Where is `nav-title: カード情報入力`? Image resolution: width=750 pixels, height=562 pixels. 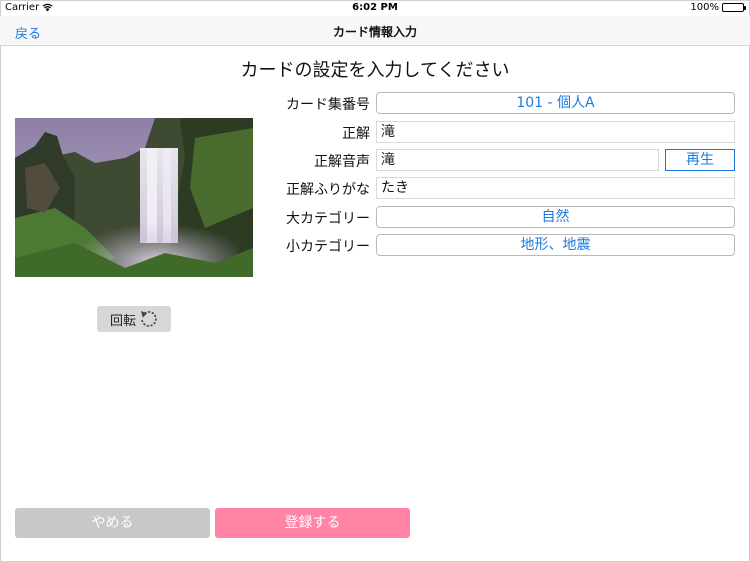
nav-title: カード情報入力 is located at coordinates (374, 32).